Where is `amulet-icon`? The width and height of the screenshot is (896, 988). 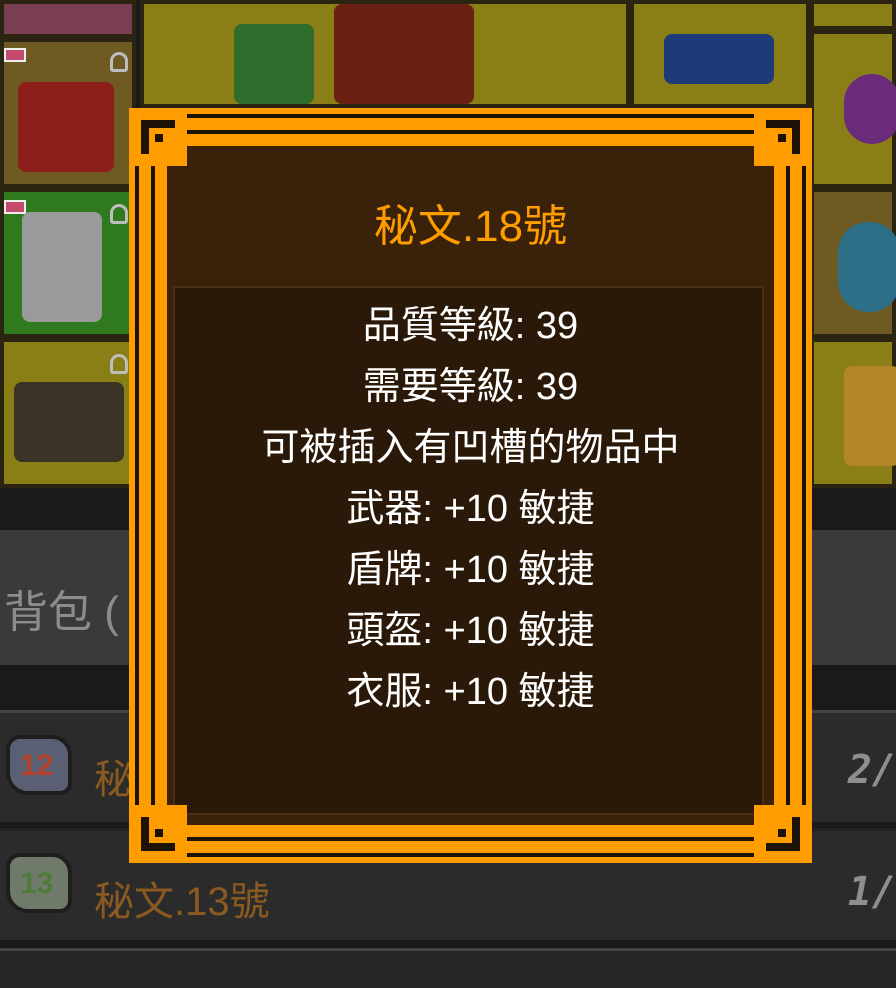
amulet-icon is located at coordinates (867, 267).